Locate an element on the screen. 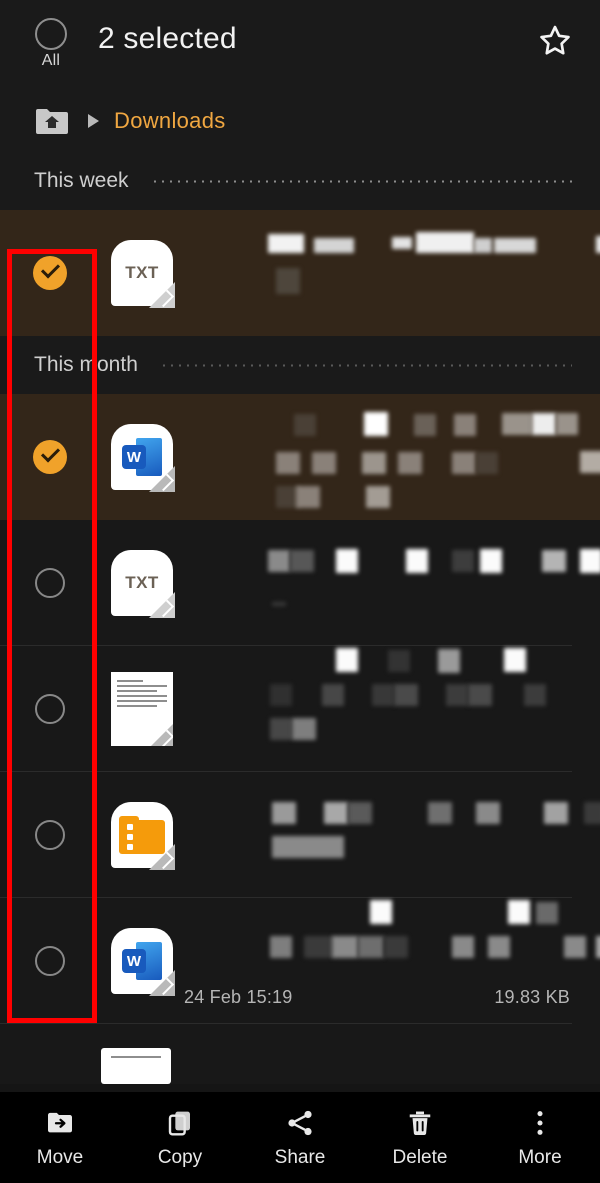  file-size: 19.83 KB is located at coordinates (532, 997).